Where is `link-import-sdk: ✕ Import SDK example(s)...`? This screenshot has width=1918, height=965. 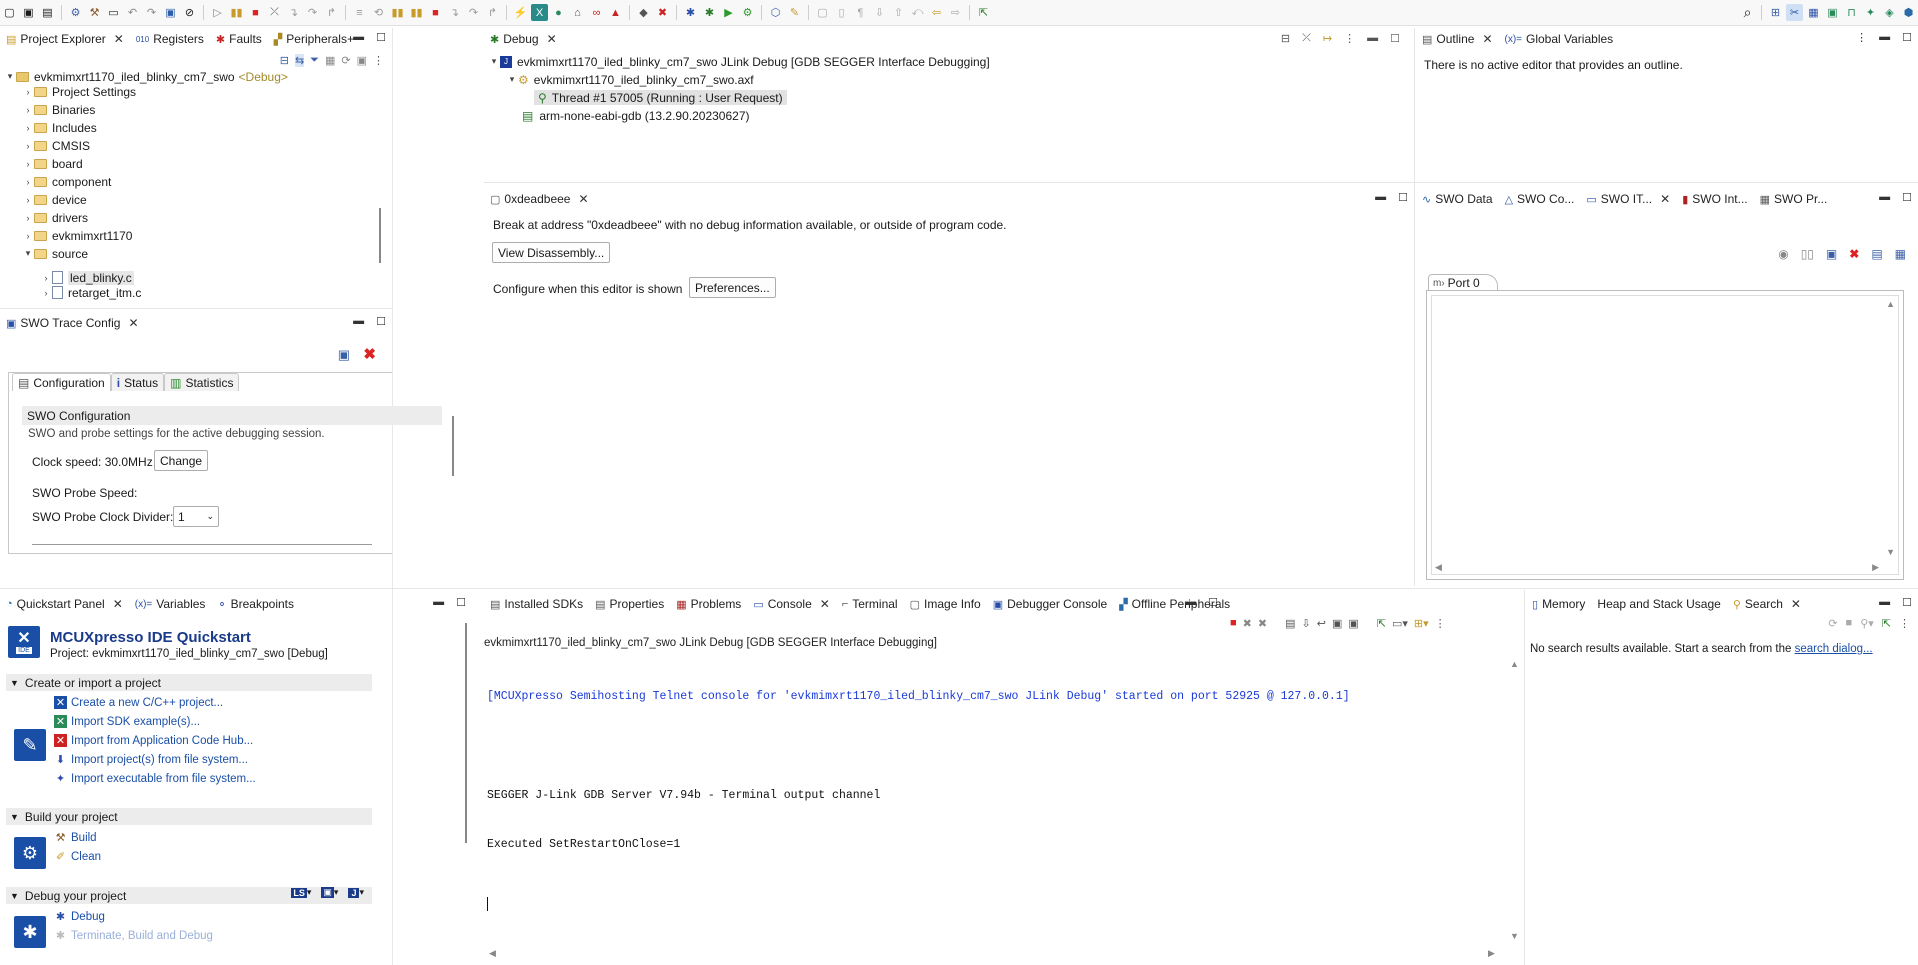 link-import-sdk: ✕ Import SDK example(s)... is located at coordinates (127, 721).